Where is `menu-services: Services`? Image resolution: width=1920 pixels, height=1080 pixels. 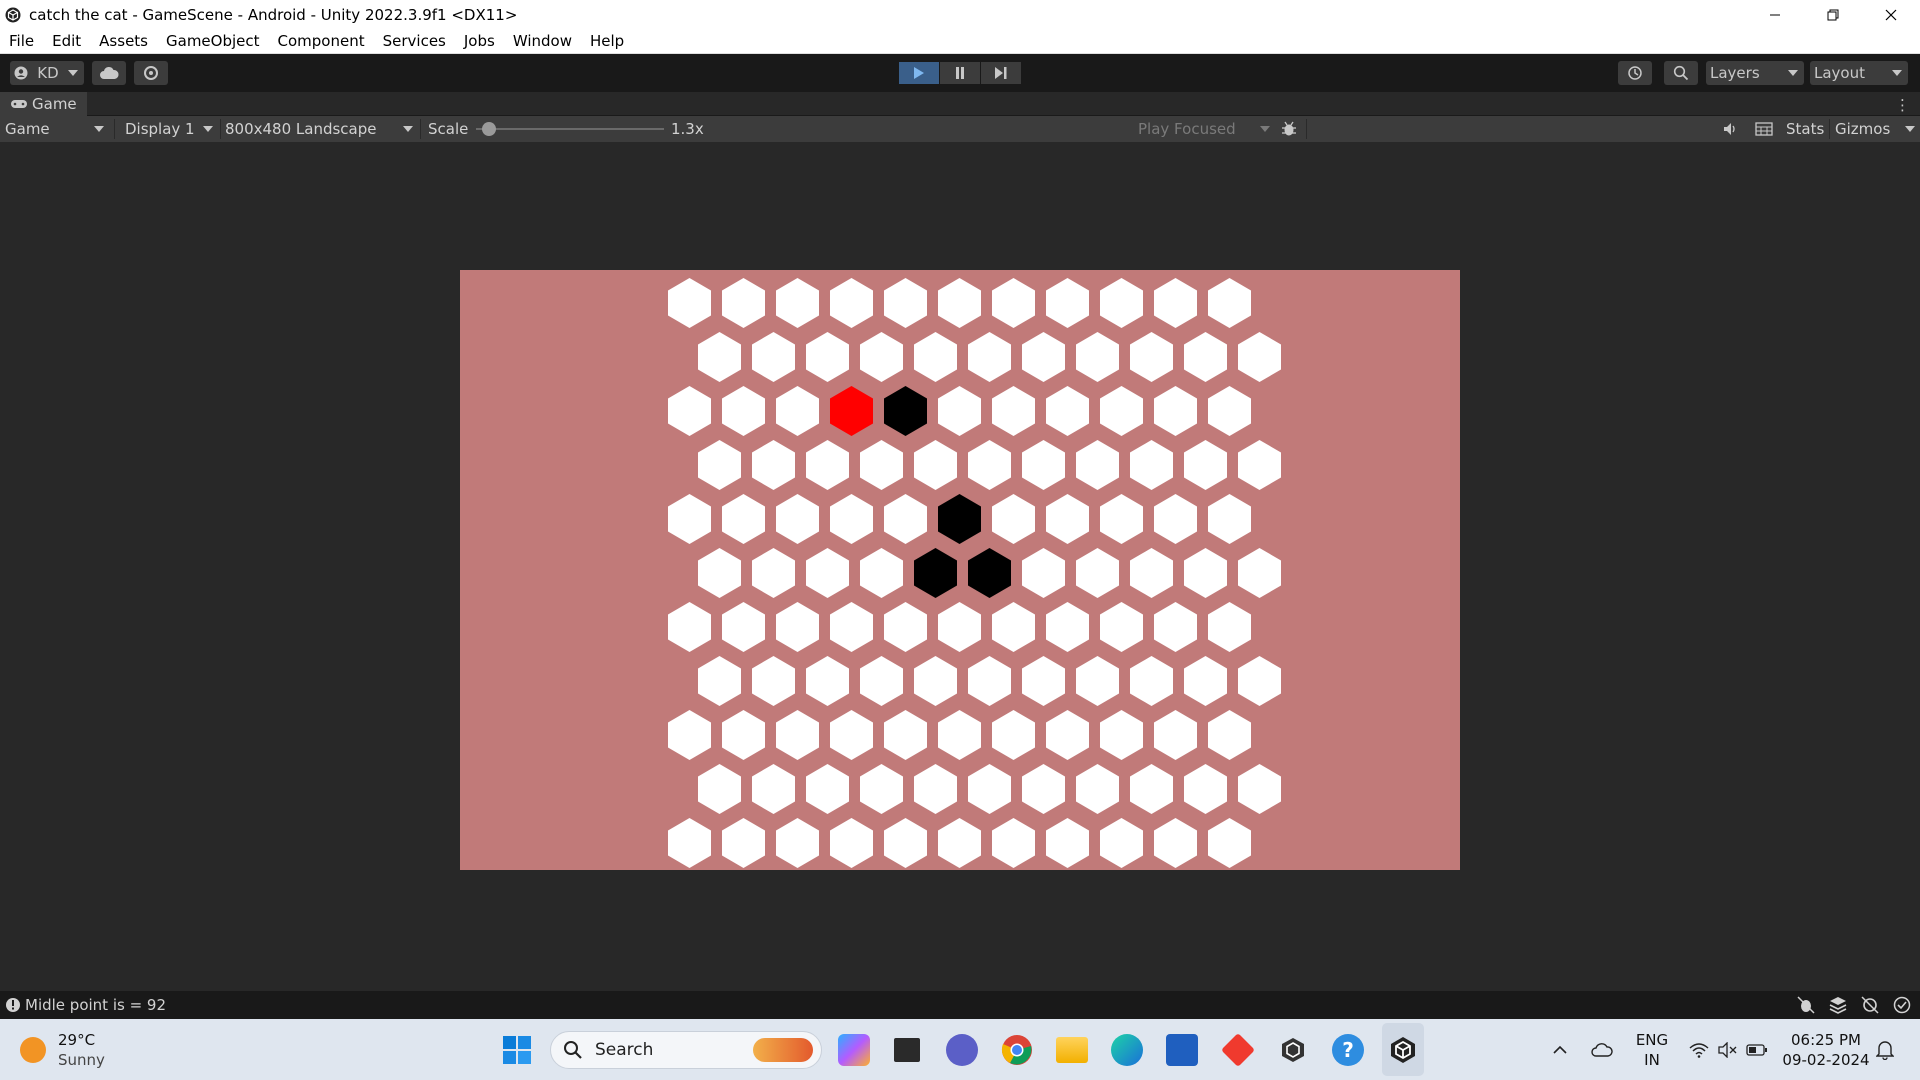
menu-services: Services is located at coordinates (414, 41).